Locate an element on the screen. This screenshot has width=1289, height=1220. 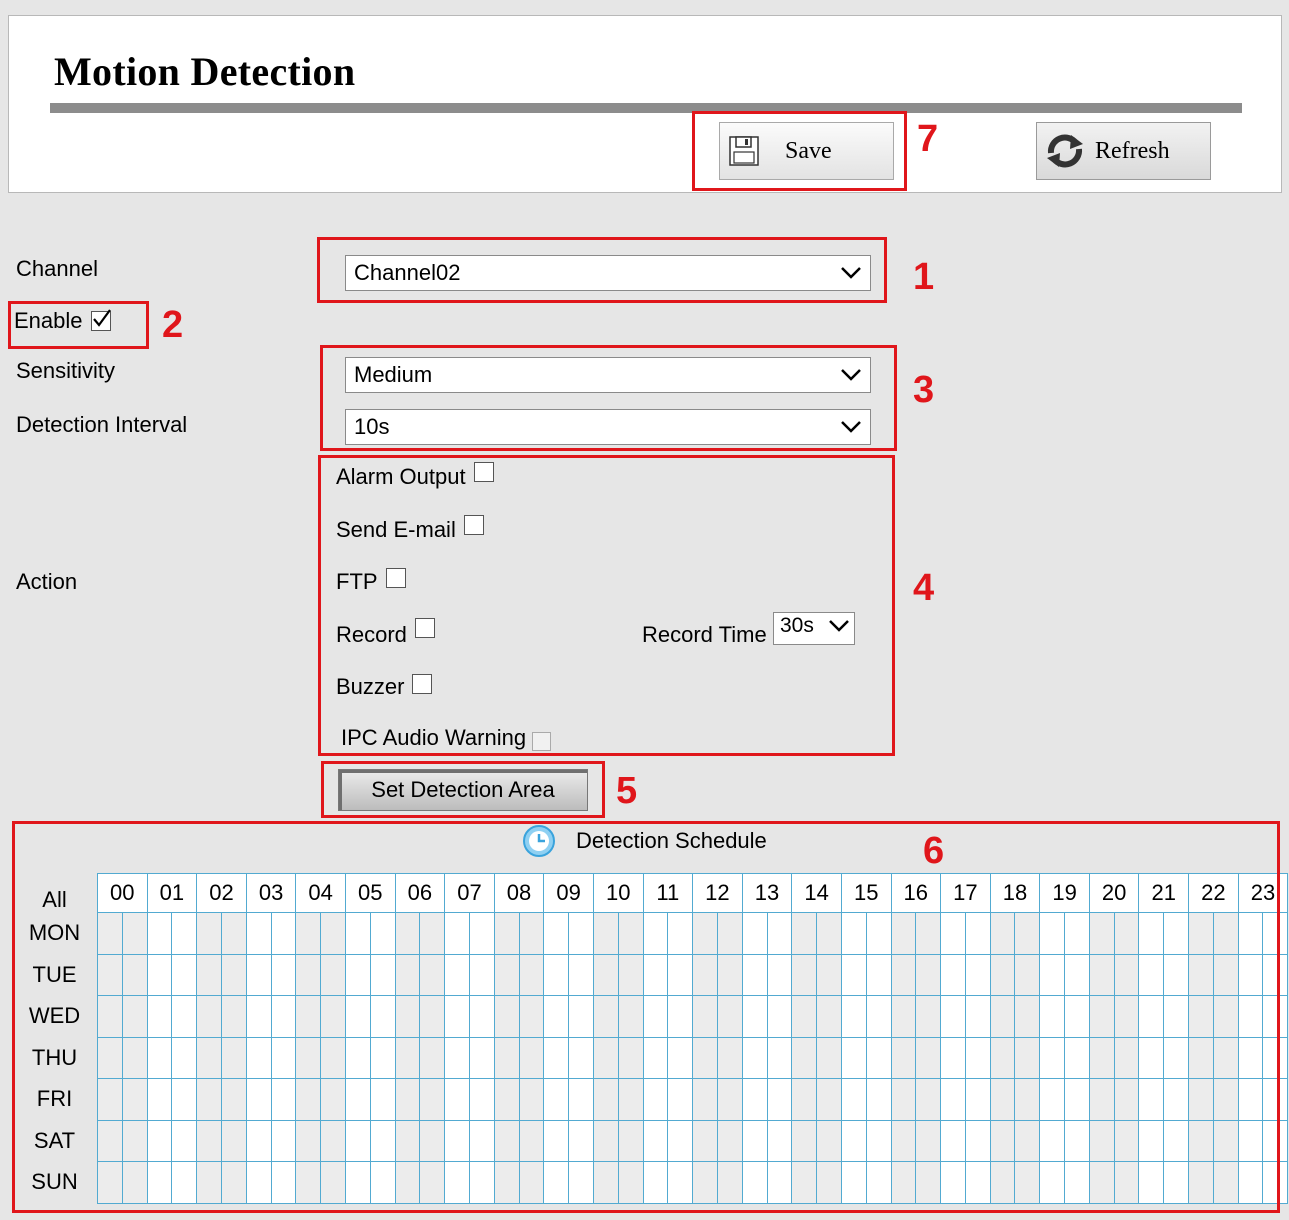
title-divider is located at coordinates (646, 108).